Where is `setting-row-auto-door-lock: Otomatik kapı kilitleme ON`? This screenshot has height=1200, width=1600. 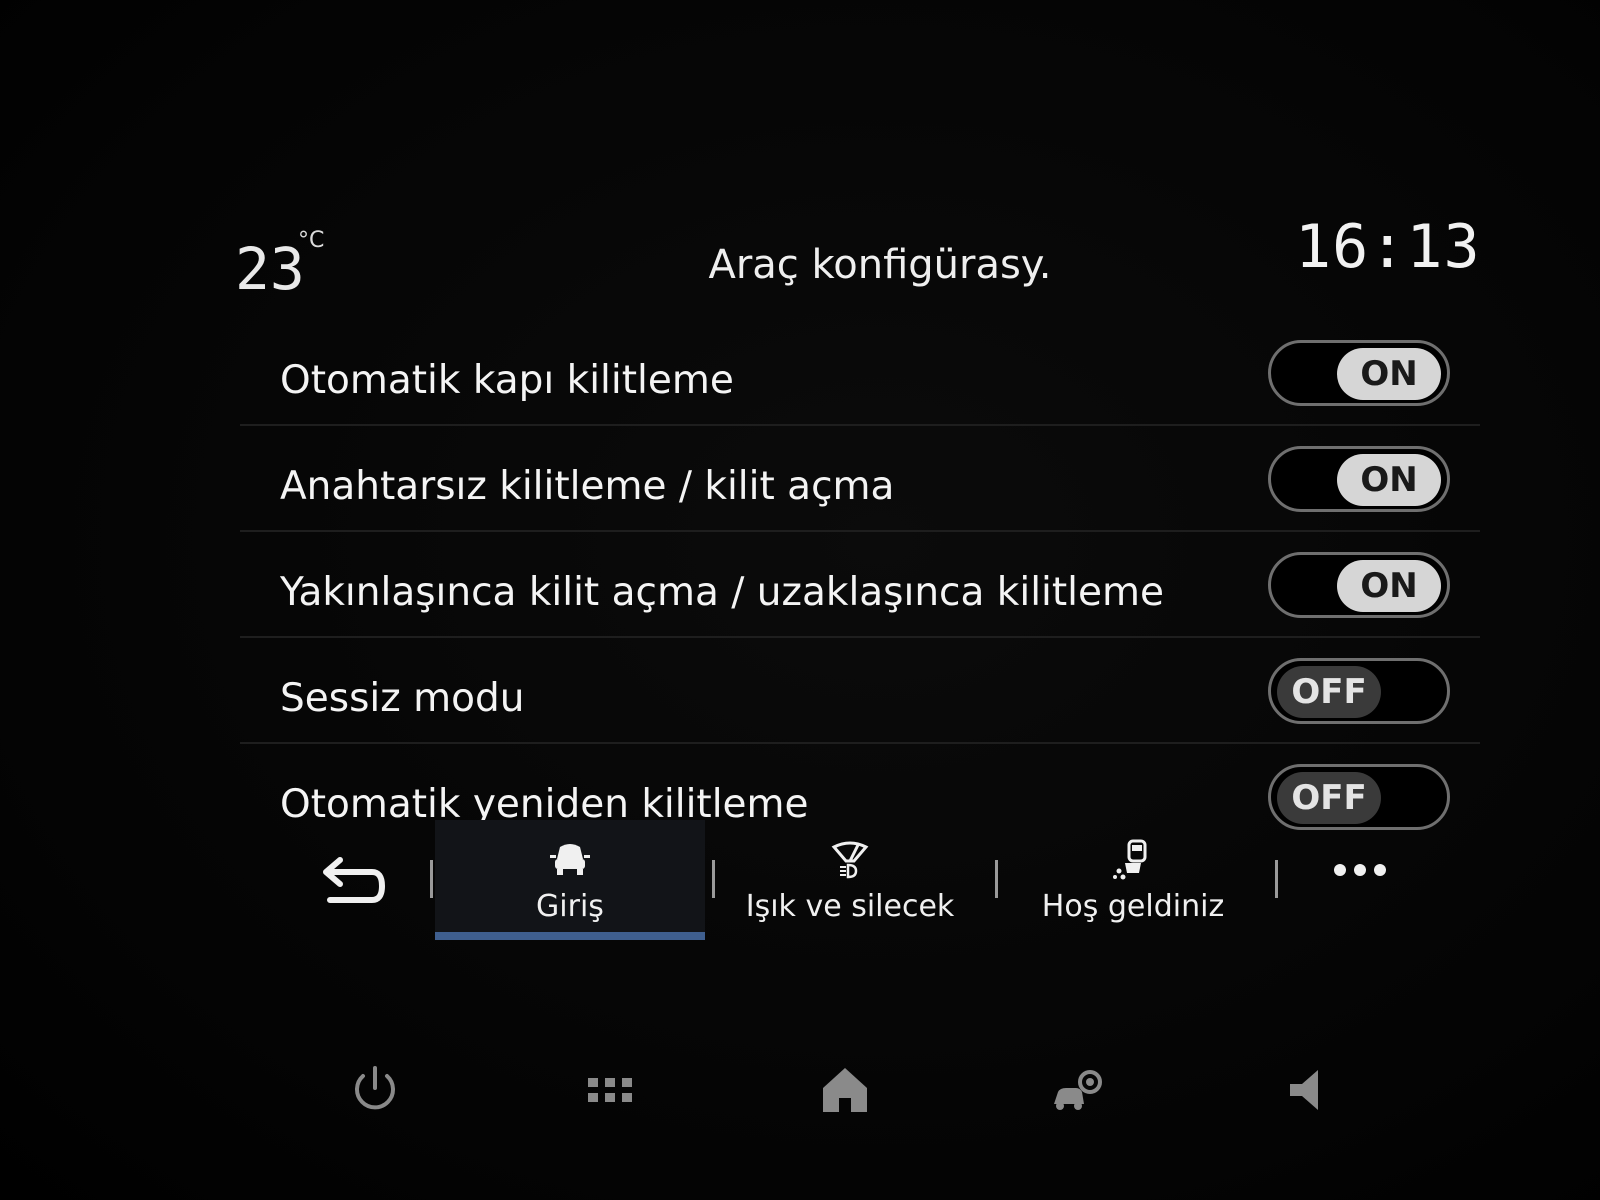
setting-row-auto-door-lock: Otomatik kapı kilitleme ON is located at coordinates (860, 373).